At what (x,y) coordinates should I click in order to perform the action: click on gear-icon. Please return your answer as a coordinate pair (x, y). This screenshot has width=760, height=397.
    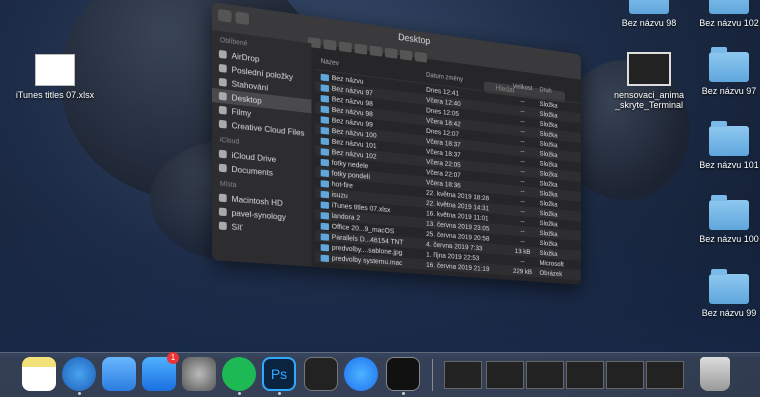
    Looking at the image, I should click on (391, 53).